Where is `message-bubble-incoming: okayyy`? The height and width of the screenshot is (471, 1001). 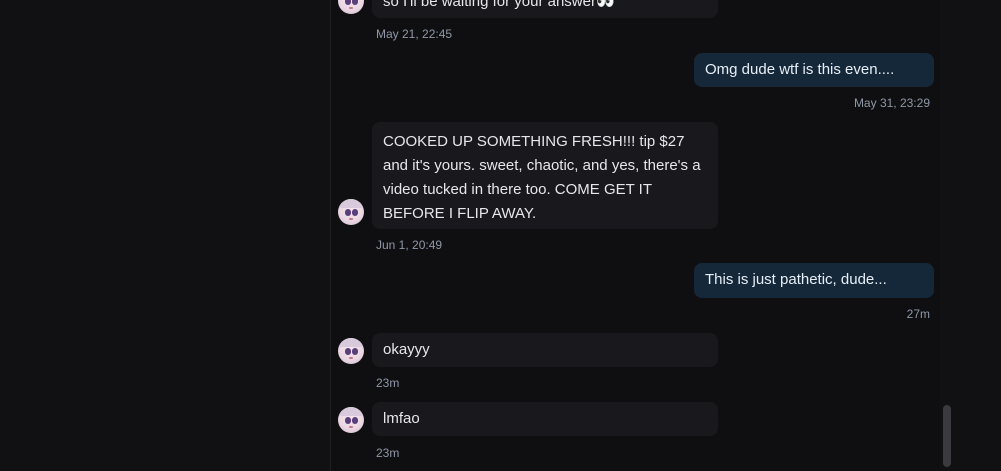
message-bubble-incoming: okayyy is located at coordinates (545, 350).